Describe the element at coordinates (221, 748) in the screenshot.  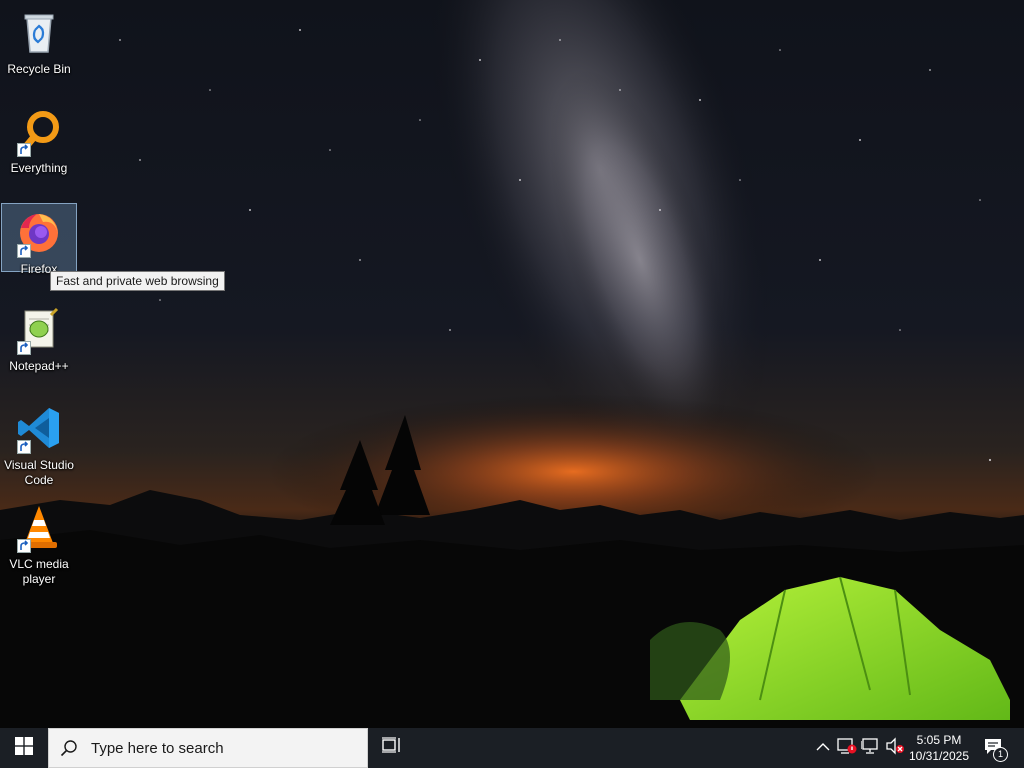
I see `search-input` at that location.